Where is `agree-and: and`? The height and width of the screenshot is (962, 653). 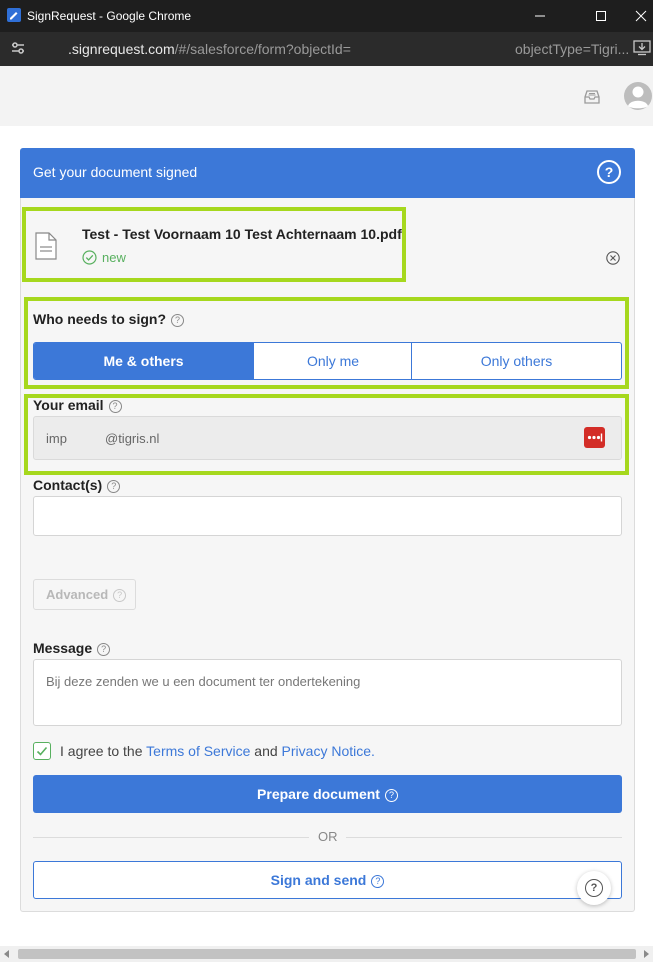
agree-and: and is located at coordinates (266, 751).